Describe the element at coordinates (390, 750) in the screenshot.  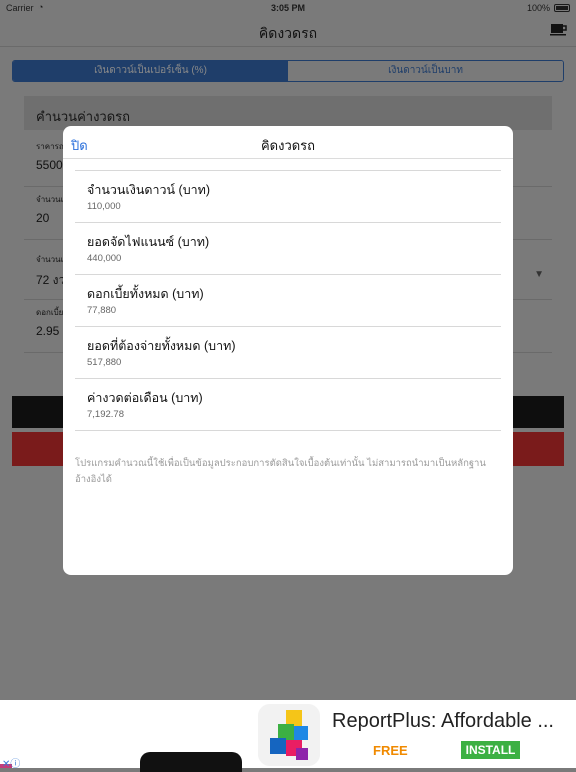
I see `ad-price-label: FREE` at that location.